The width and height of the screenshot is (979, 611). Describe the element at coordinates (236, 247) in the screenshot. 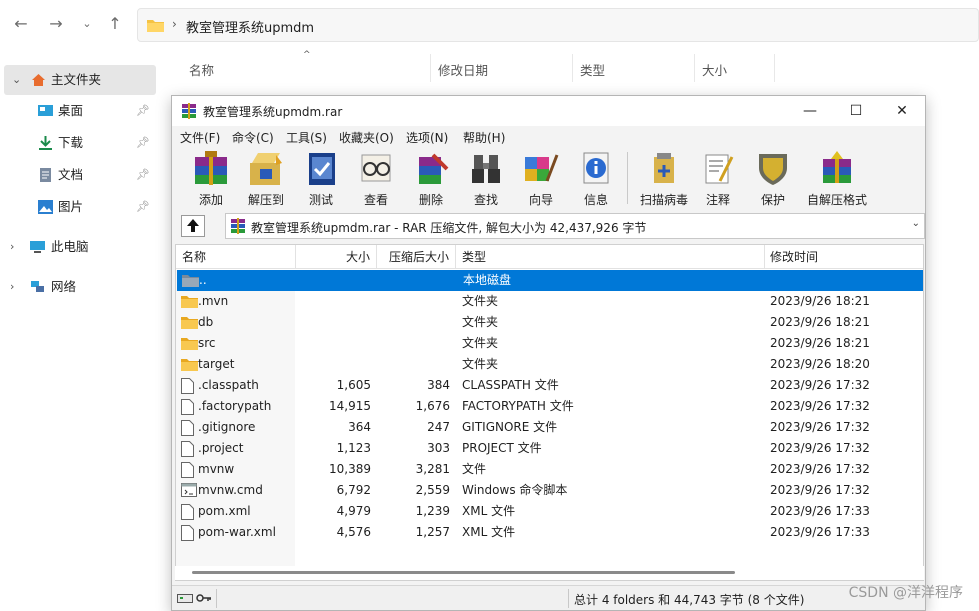

I see `sort-arrow-icon: ^` at that location.